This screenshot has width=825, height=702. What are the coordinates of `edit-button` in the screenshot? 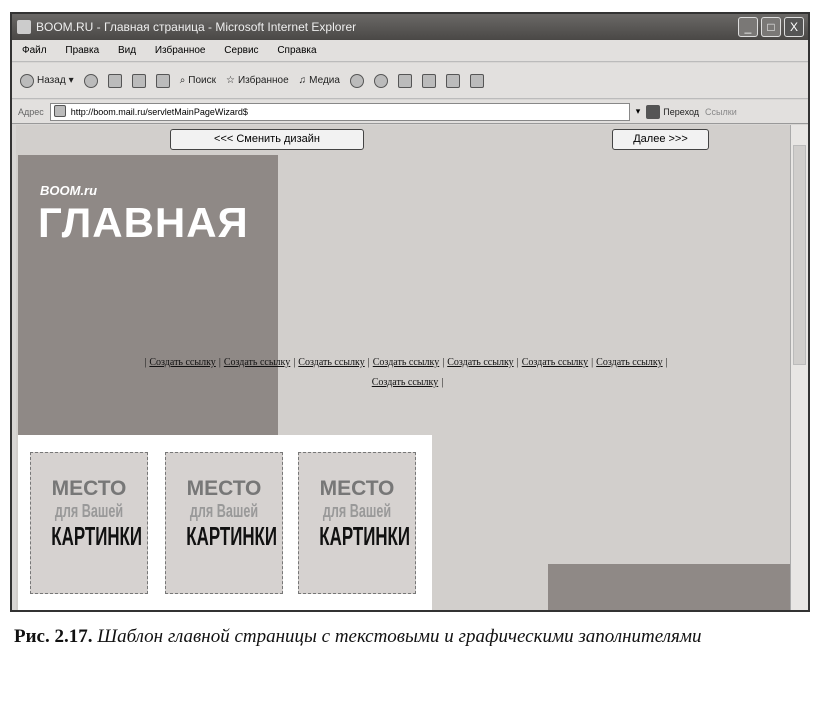 It's located at (428, 80).